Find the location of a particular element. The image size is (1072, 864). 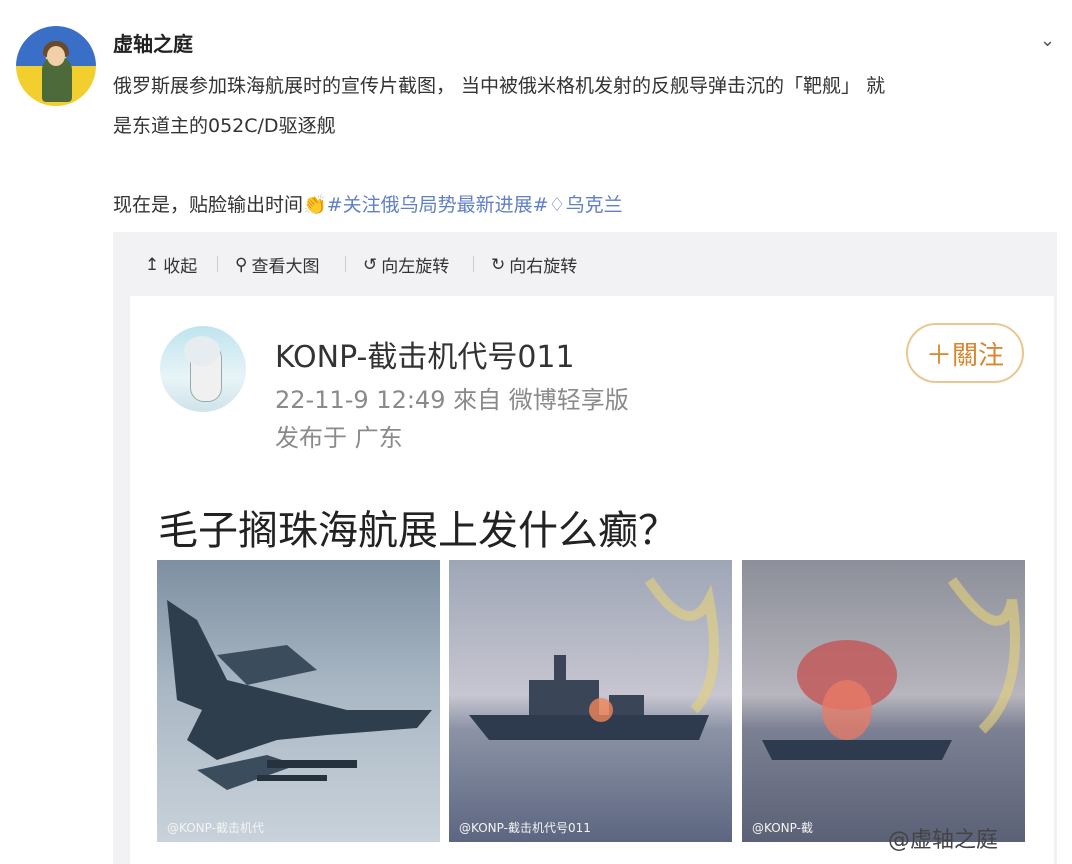

embedded-headline: 毛子搁珠海航展上发什么癫？ is located at coordinates (418, 531).